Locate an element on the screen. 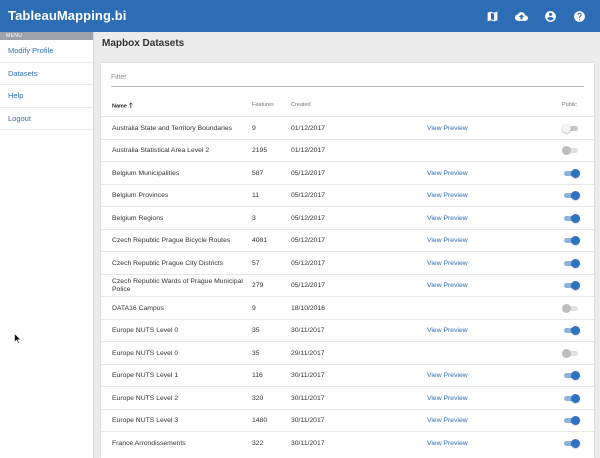  dataset-name: DATA16 Campus is located at coordinates (138, 308).